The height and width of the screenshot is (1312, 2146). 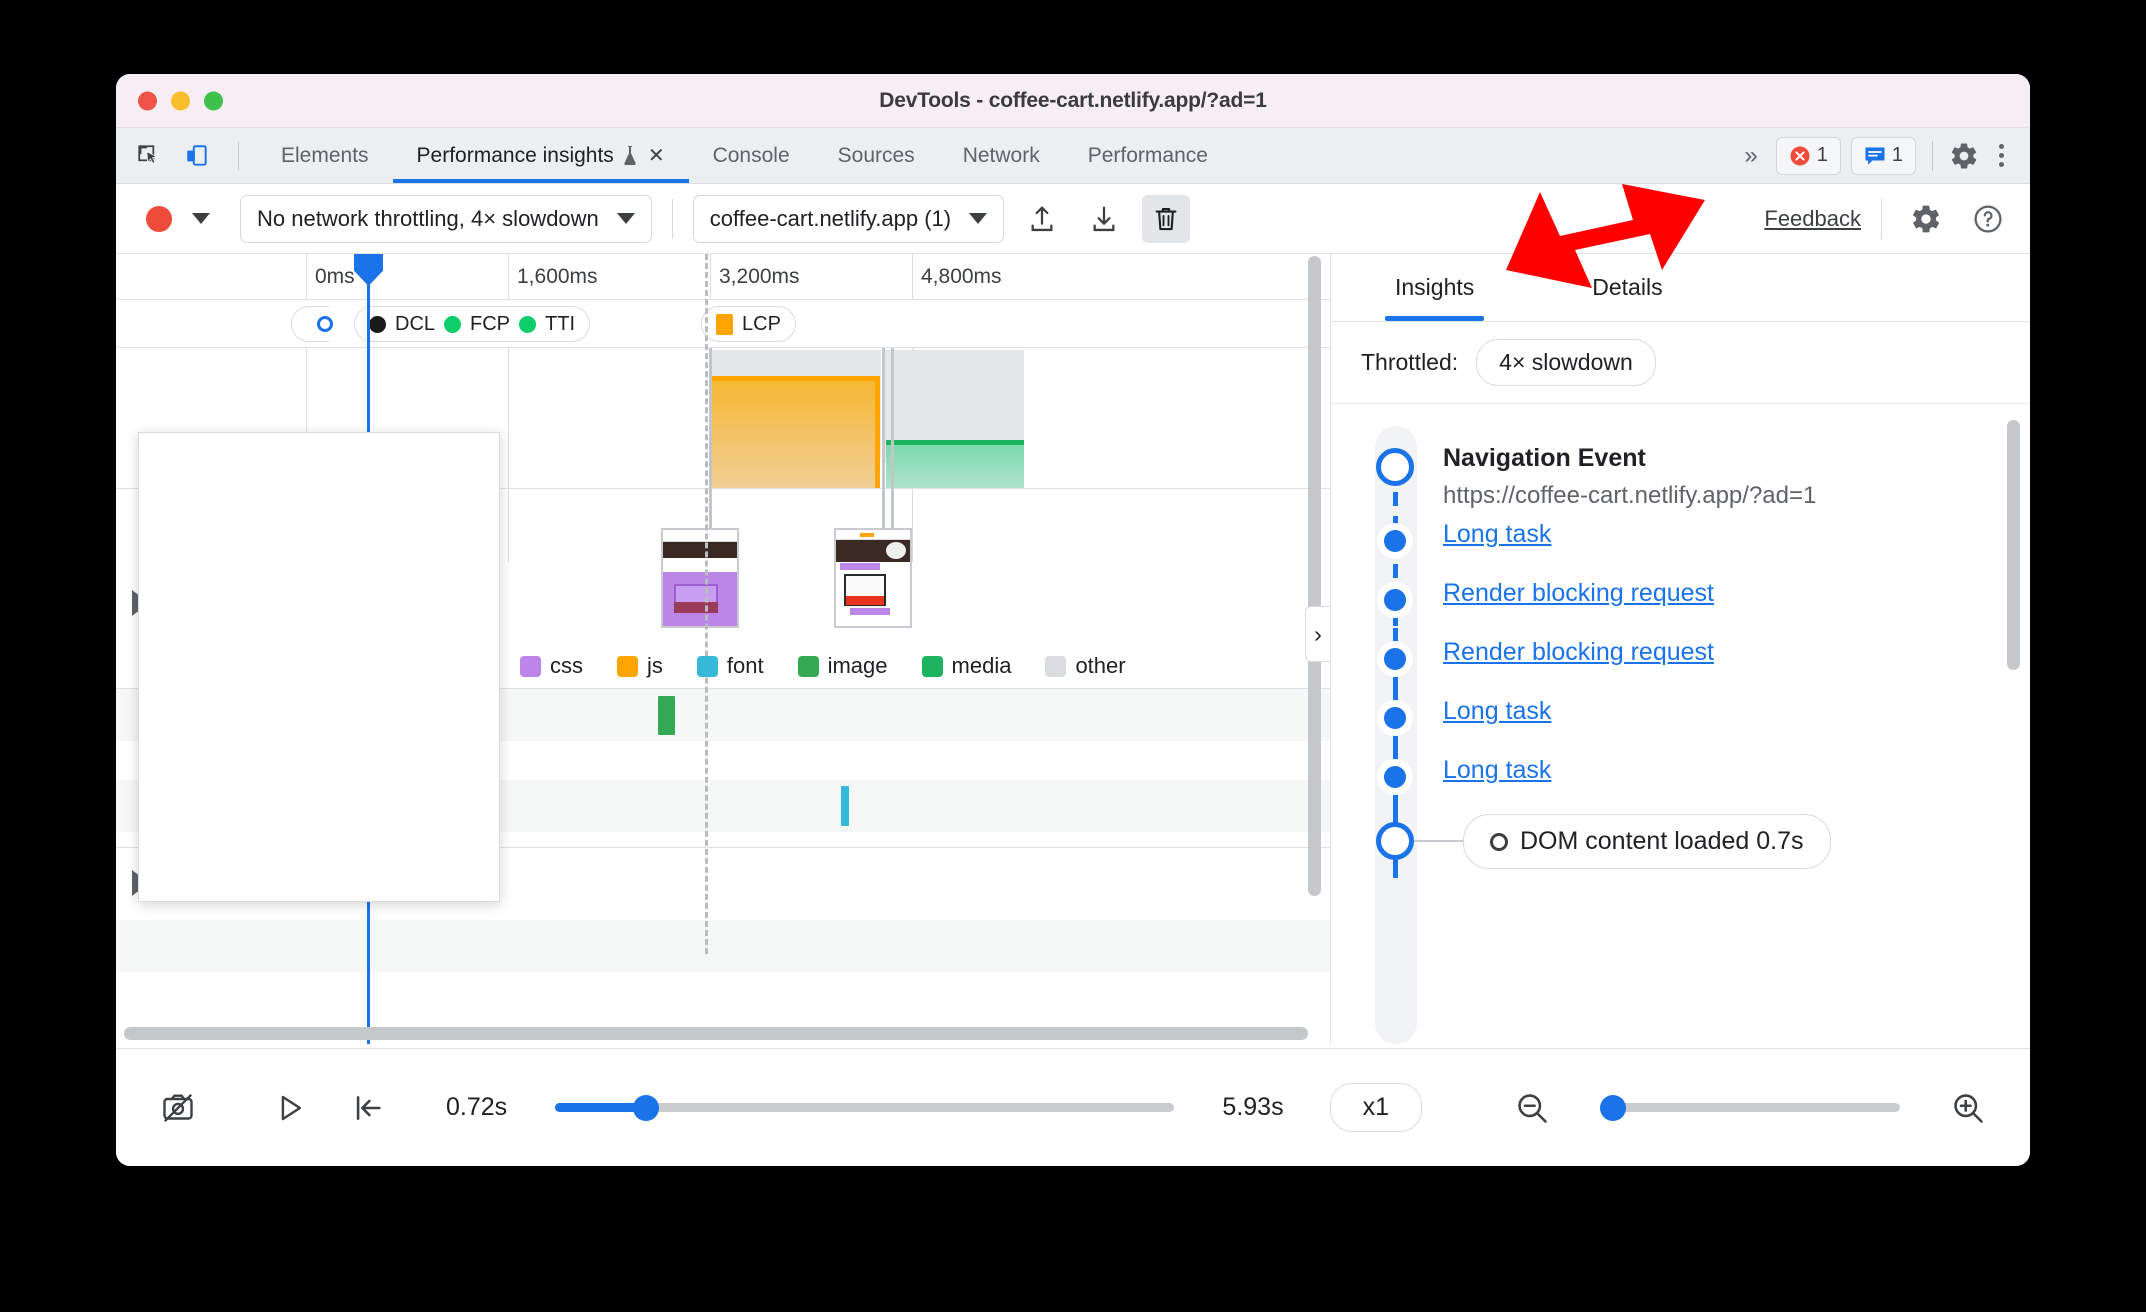 I want to click on dom-content-loaded-pill: DOM content loaded 0.7s, so click(x=1647, y=841).